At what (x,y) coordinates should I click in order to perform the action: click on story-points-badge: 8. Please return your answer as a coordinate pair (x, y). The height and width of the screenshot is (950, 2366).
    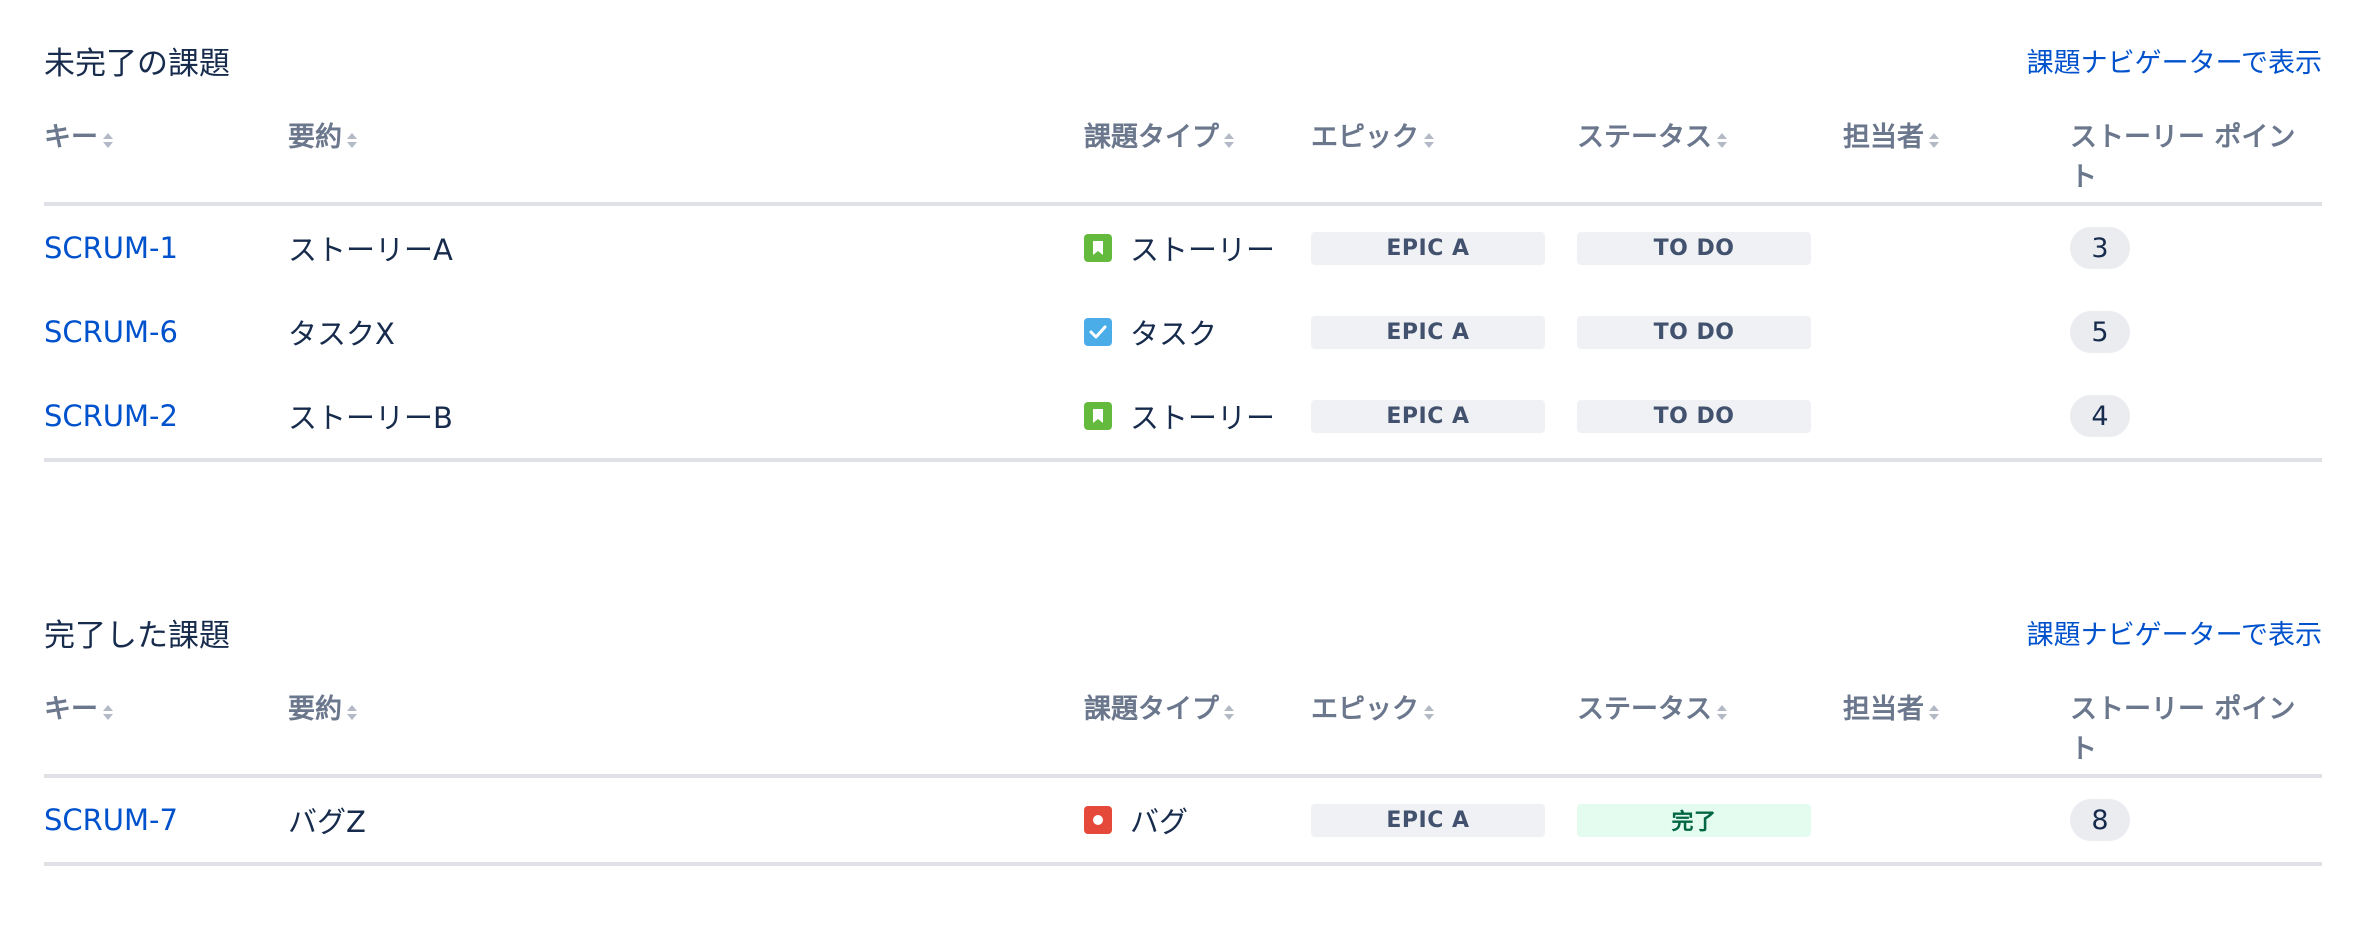
    Looking at the image, I should click on (2100, 820).